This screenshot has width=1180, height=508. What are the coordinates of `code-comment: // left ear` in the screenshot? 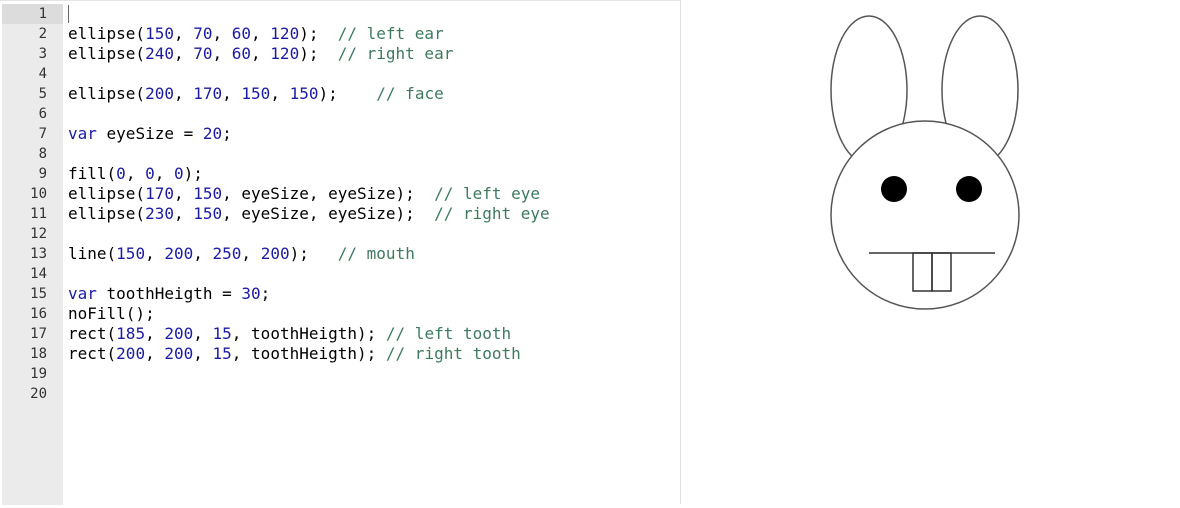 It's located at (390, 33).